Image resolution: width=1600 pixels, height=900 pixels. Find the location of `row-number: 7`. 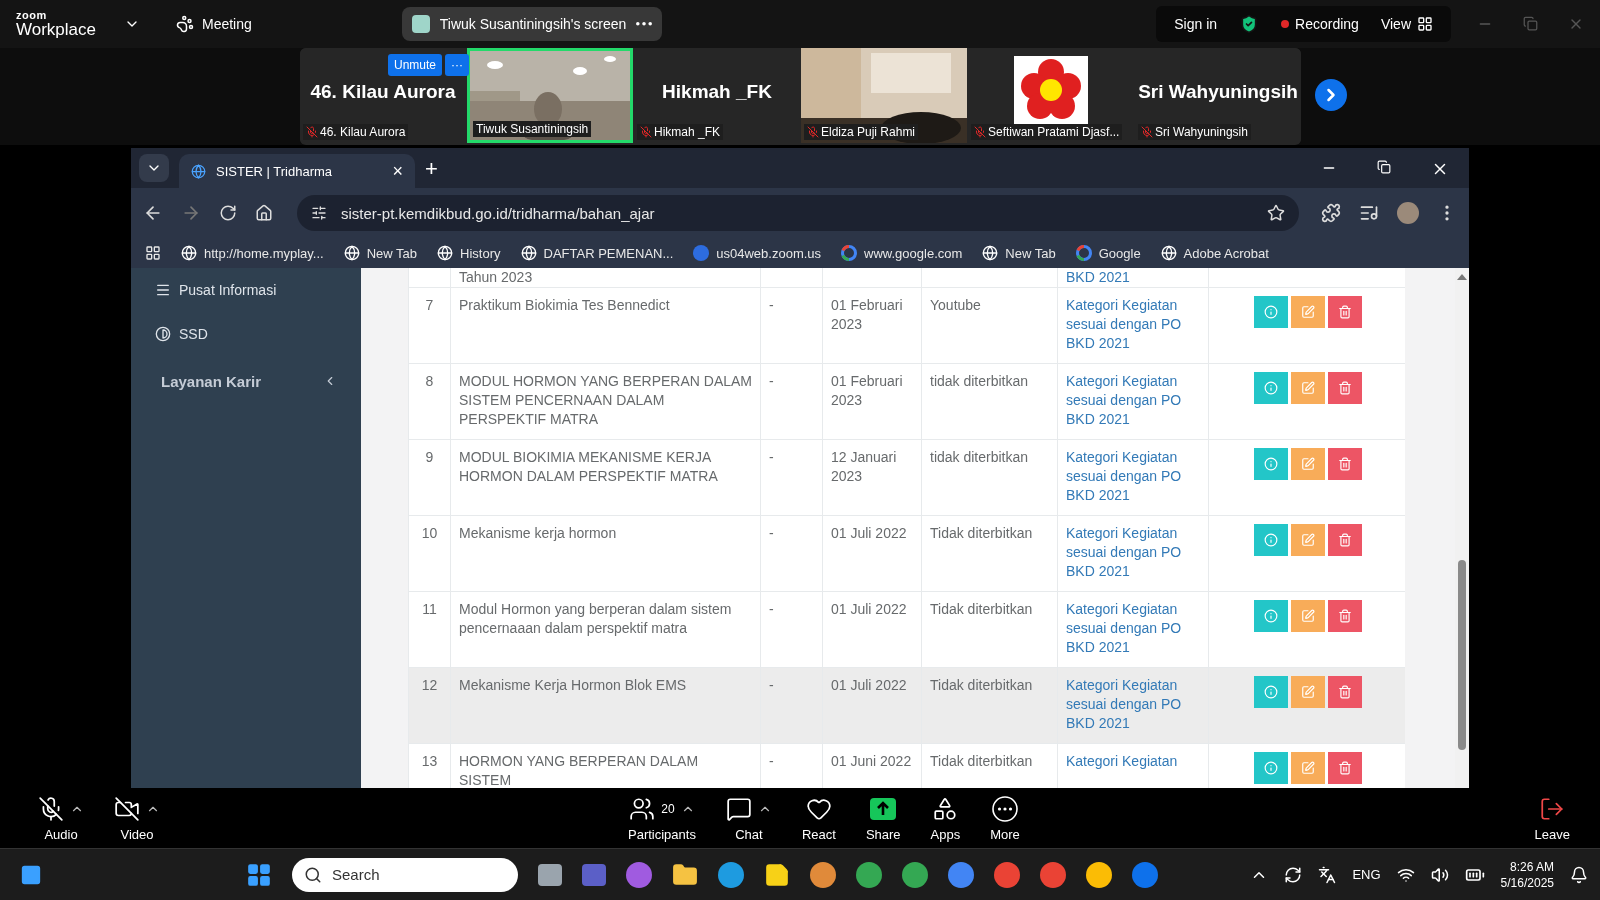

row-number: 7 is located at coordinates (429, 325).